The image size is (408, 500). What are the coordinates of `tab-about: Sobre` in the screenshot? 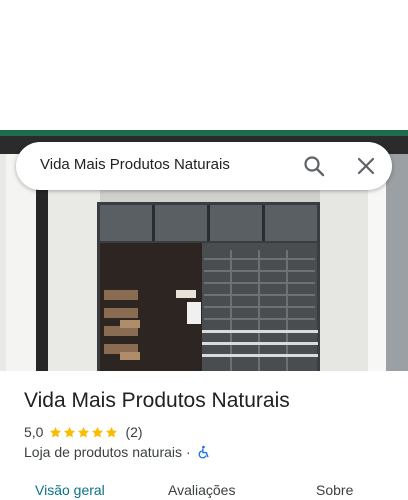 It's located at (334, 490).